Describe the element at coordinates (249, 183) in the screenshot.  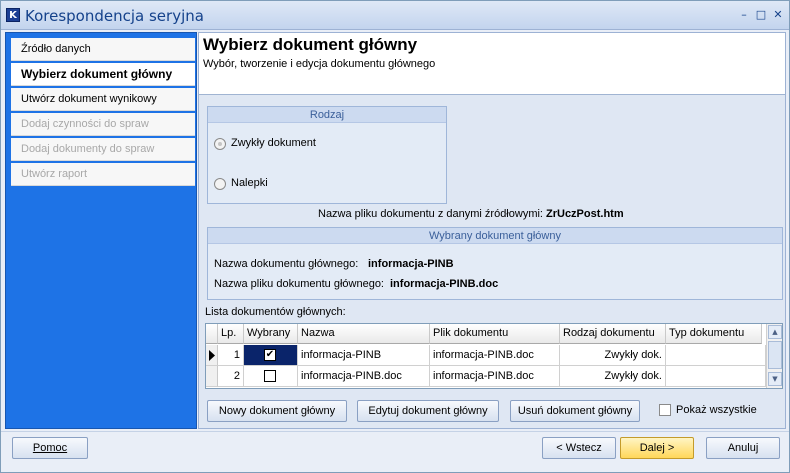
I see `radio-nalepki-label: Nalepki` at that location.